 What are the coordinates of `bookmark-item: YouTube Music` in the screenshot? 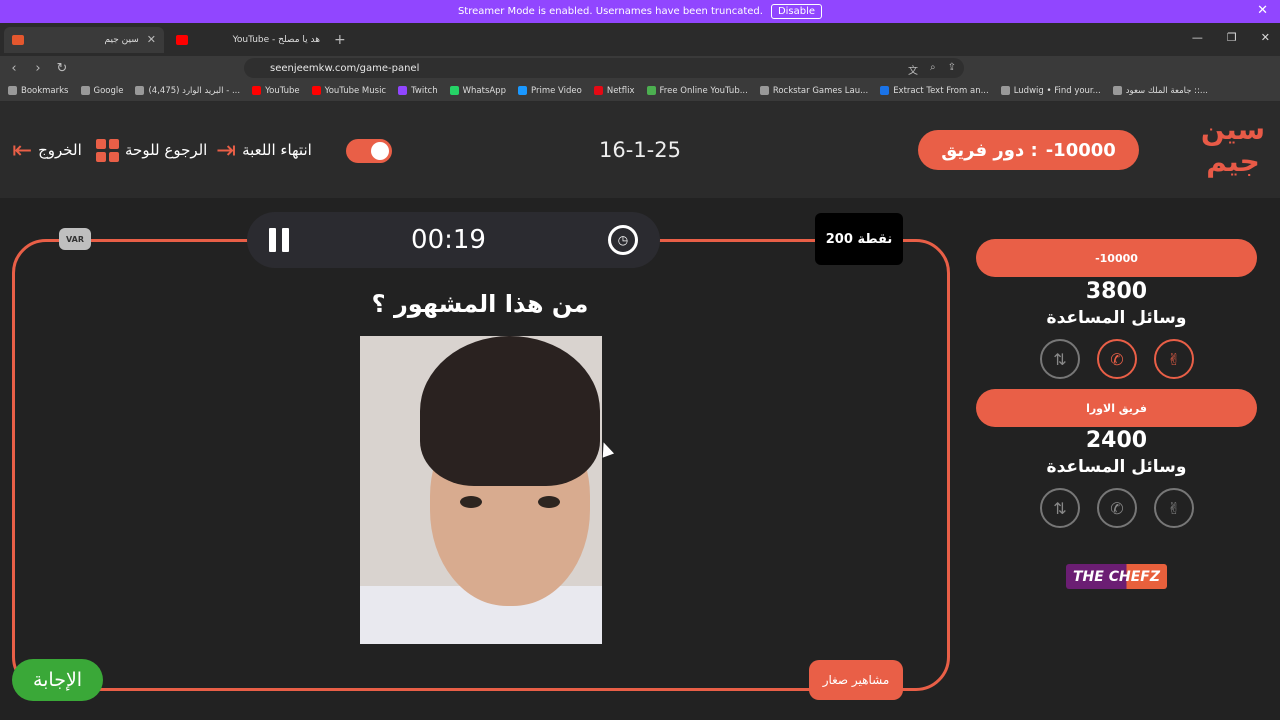 It's located at (348, 91).